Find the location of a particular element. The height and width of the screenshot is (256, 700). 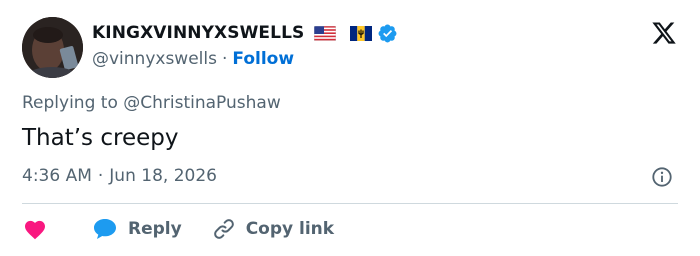

reply-button: Reply is located at coordinates (137, 229).